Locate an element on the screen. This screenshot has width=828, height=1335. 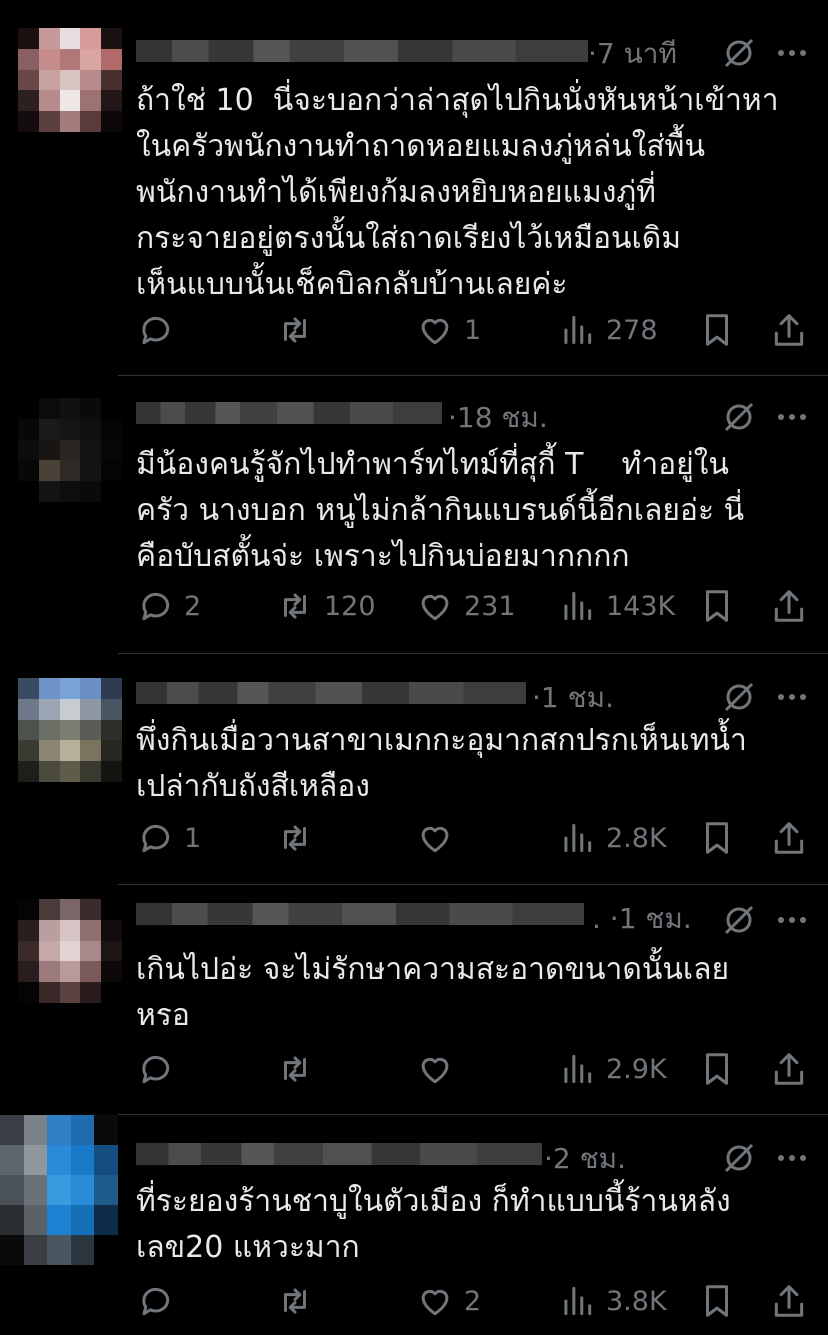
views-button: 143K is located at coordinates (616, 606).